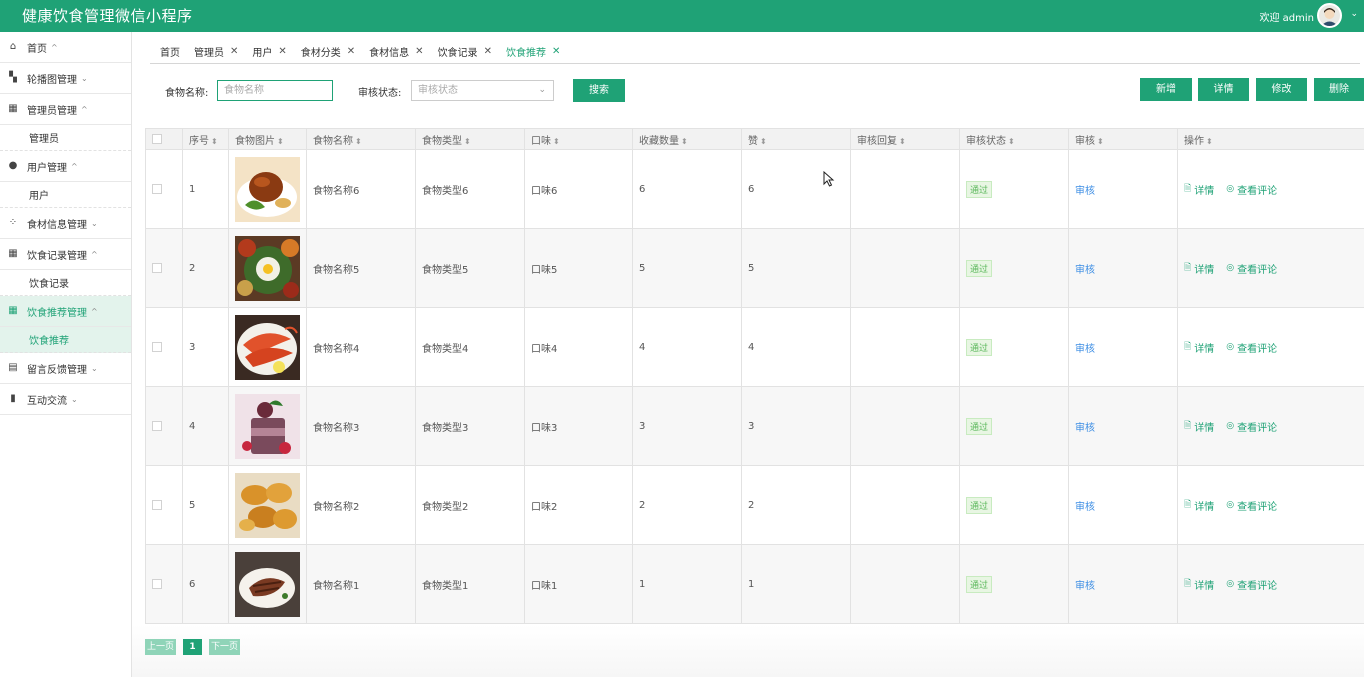 The image size is (1364, 677). I want to click on column-label: 操作, so click(1194, 141).